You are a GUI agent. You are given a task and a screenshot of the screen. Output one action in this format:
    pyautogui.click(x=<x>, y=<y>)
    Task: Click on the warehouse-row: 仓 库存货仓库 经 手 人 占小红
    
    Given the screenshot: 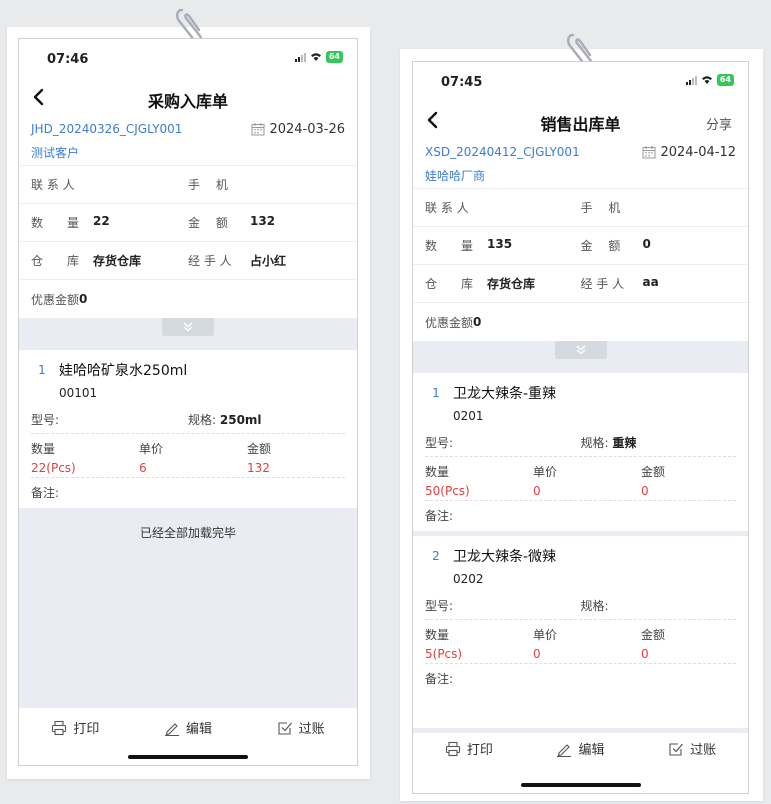 What is the action you would take?
    pyautogui.click(x=188, y=261)
    